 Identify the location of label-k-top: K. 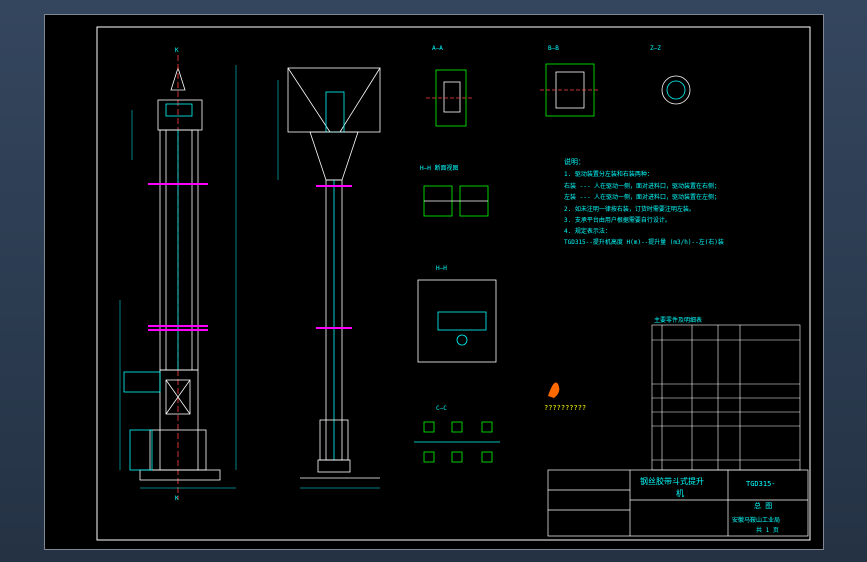
(177, 50).